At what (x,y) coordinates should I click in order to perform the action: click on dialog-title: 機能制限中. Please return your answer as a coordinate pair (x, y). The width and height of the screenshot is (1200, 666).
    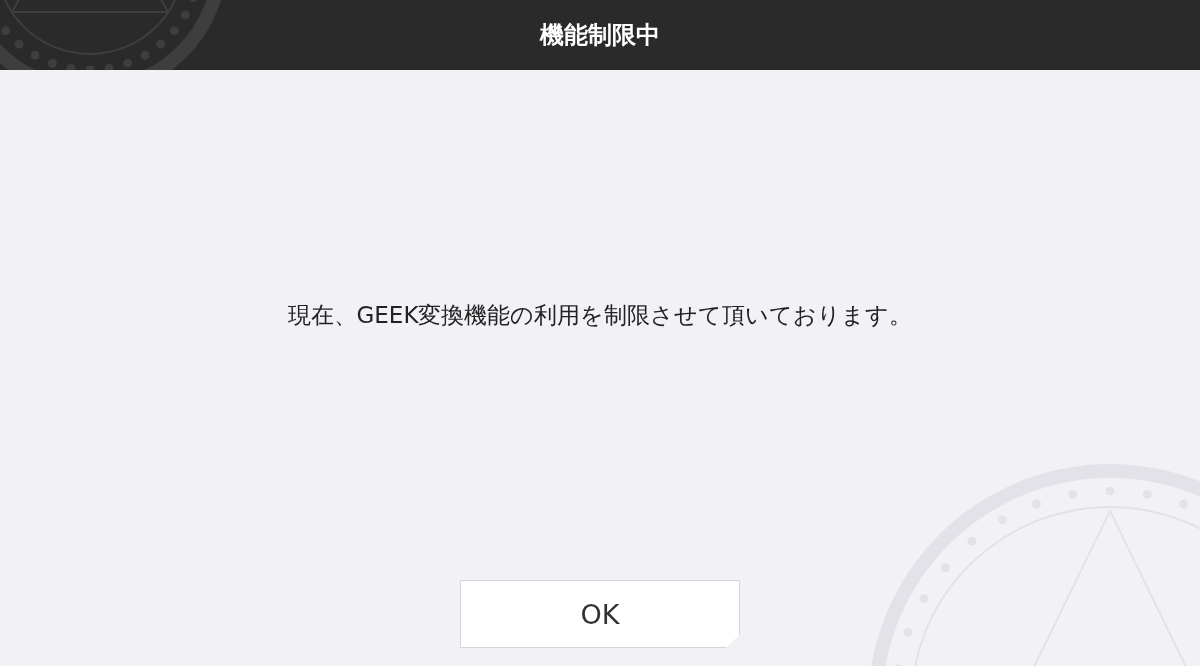
    Looking at the image, I should click on (600, 35).